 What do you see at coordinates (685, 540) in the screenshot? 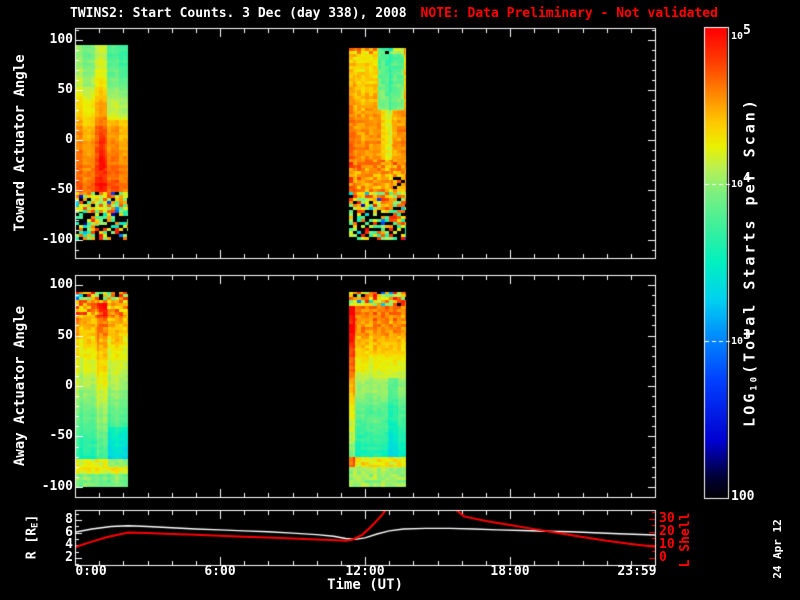
I see `lshell-axis-label: L Shell` at bounding box center [685, 540].